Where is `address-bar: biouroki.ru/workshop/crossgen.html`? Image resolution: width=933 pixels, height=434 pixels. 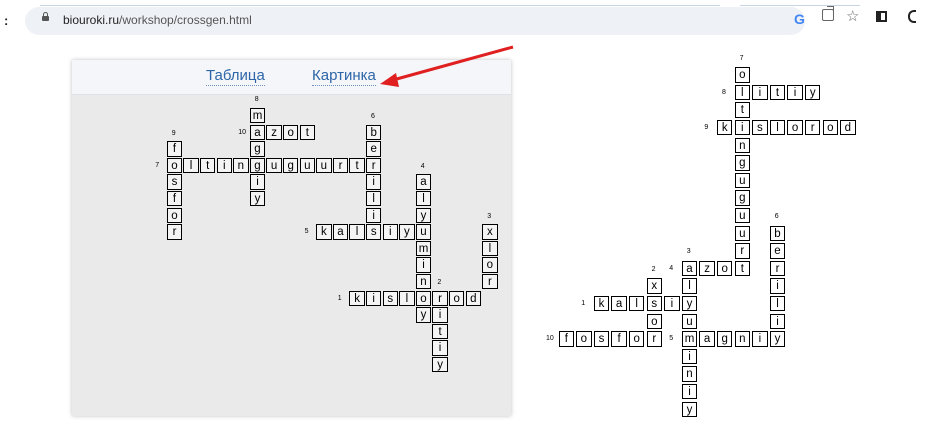
address-bar: biouroki.ru/workshop/crossgen.html is located at coordinates (415, 21).